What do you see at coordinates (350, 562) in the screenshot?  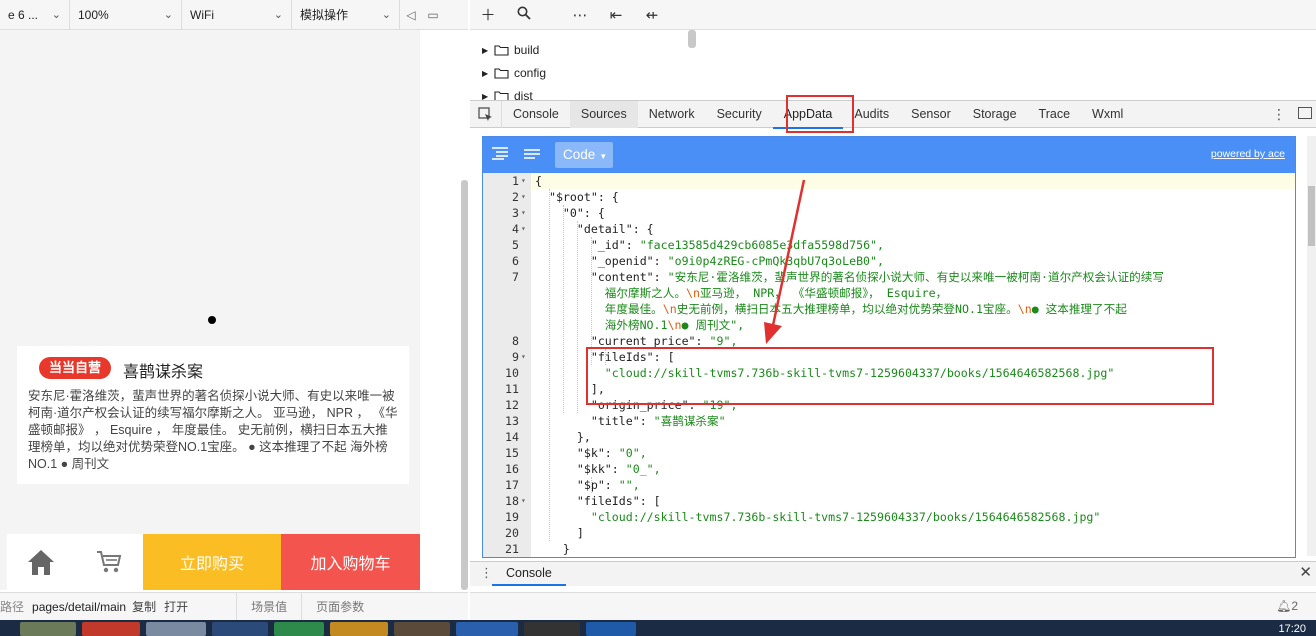 I see `add-to-cart-button: 加入购物车` at bounding box center [350, 562].